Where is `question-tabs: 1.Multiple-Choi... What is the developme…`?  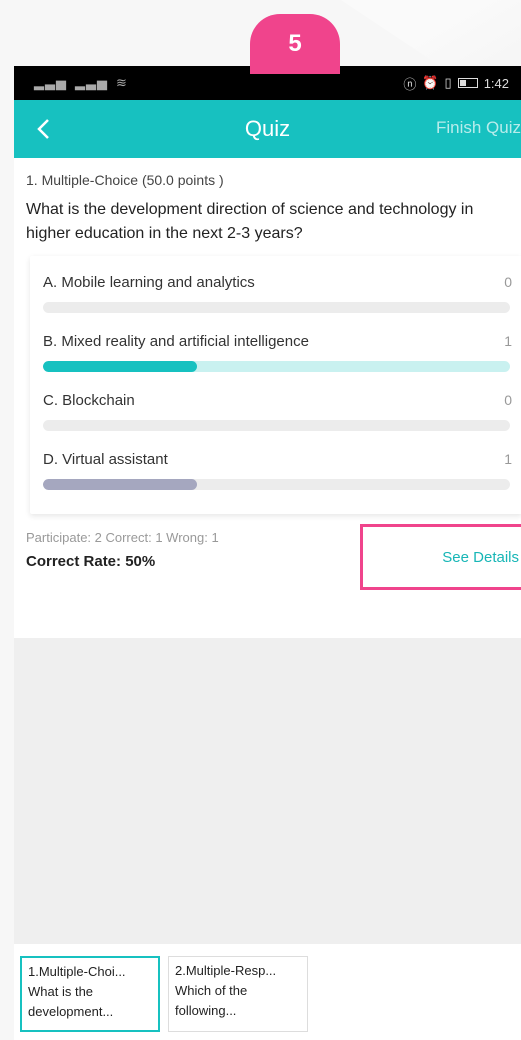 question-tabs: 1.Multiple-Choi... What is the developme… is located at coordinates (267, 992).